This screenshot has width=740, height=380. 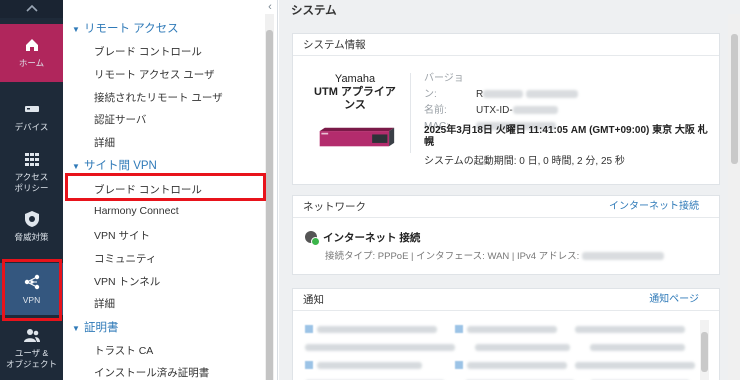 I want to click on menu-section-site-to-site-vpn: ▼ サイト間 VPN, so click(x=114, y=165).